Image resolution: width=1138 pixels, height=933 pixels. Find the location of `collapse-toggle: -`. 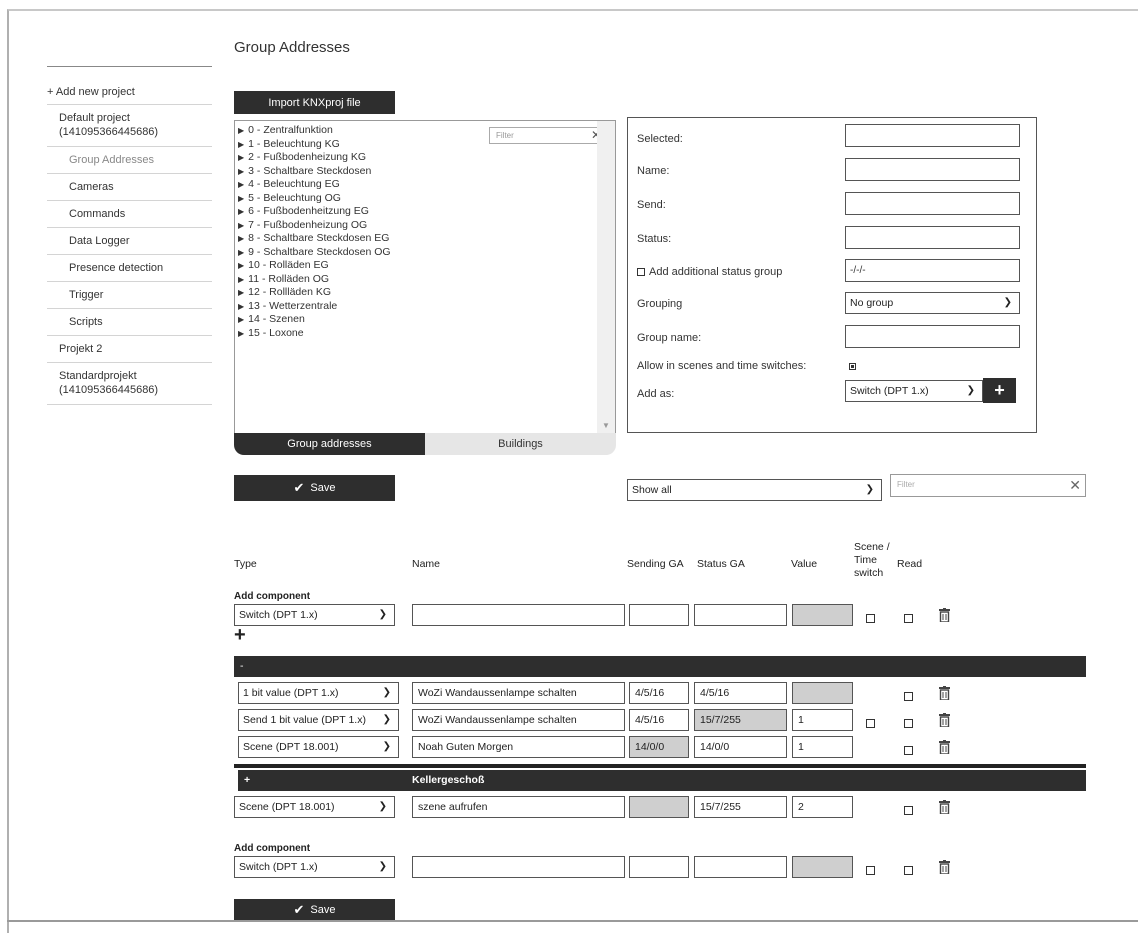

collapse-toggle: - is located at coordinates (239, 666).